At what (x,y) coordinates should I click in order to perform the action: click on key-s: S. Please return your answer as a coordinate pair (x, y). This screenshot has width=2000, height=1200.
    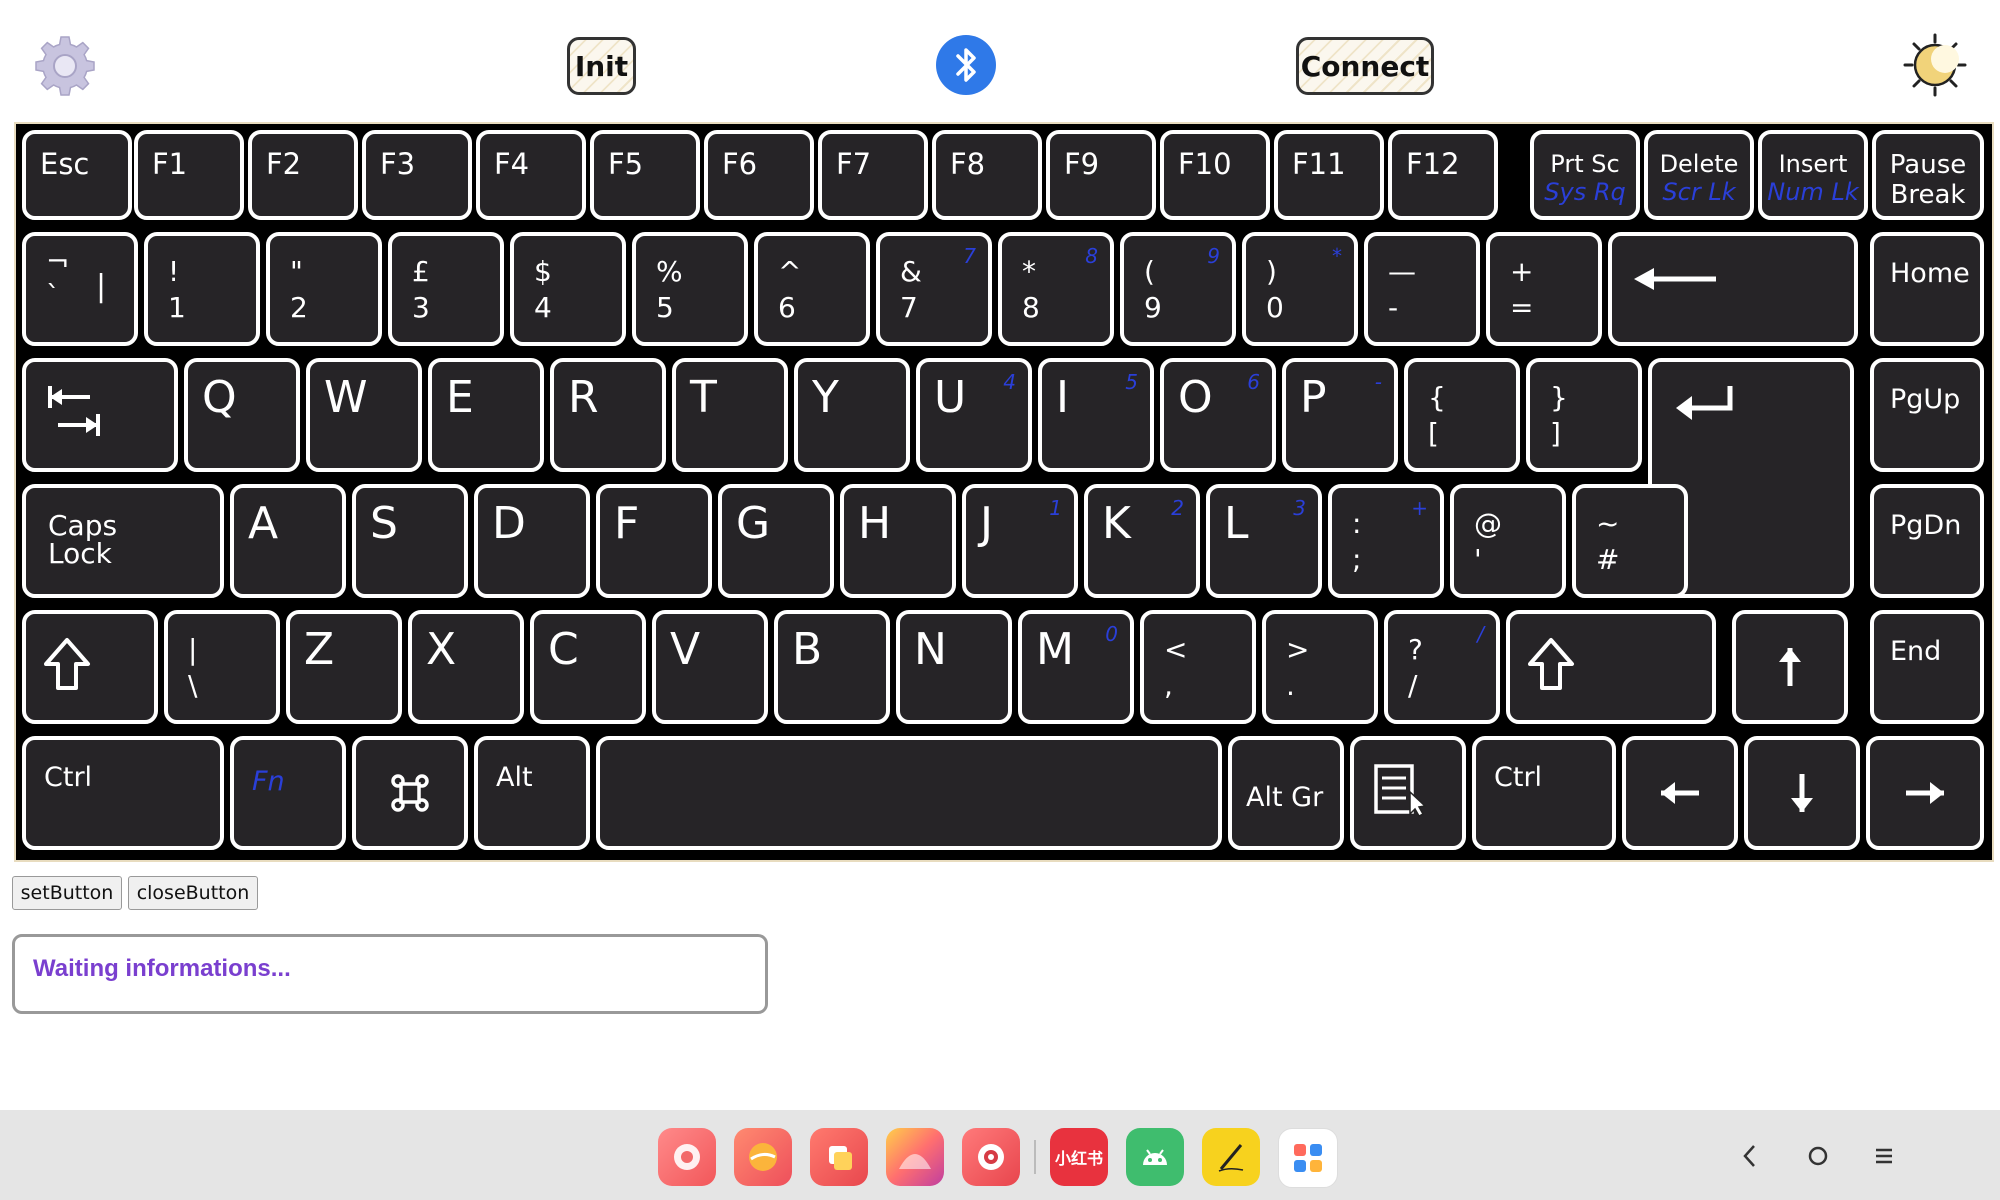
    Looking at the image, I should click on (410, 541).